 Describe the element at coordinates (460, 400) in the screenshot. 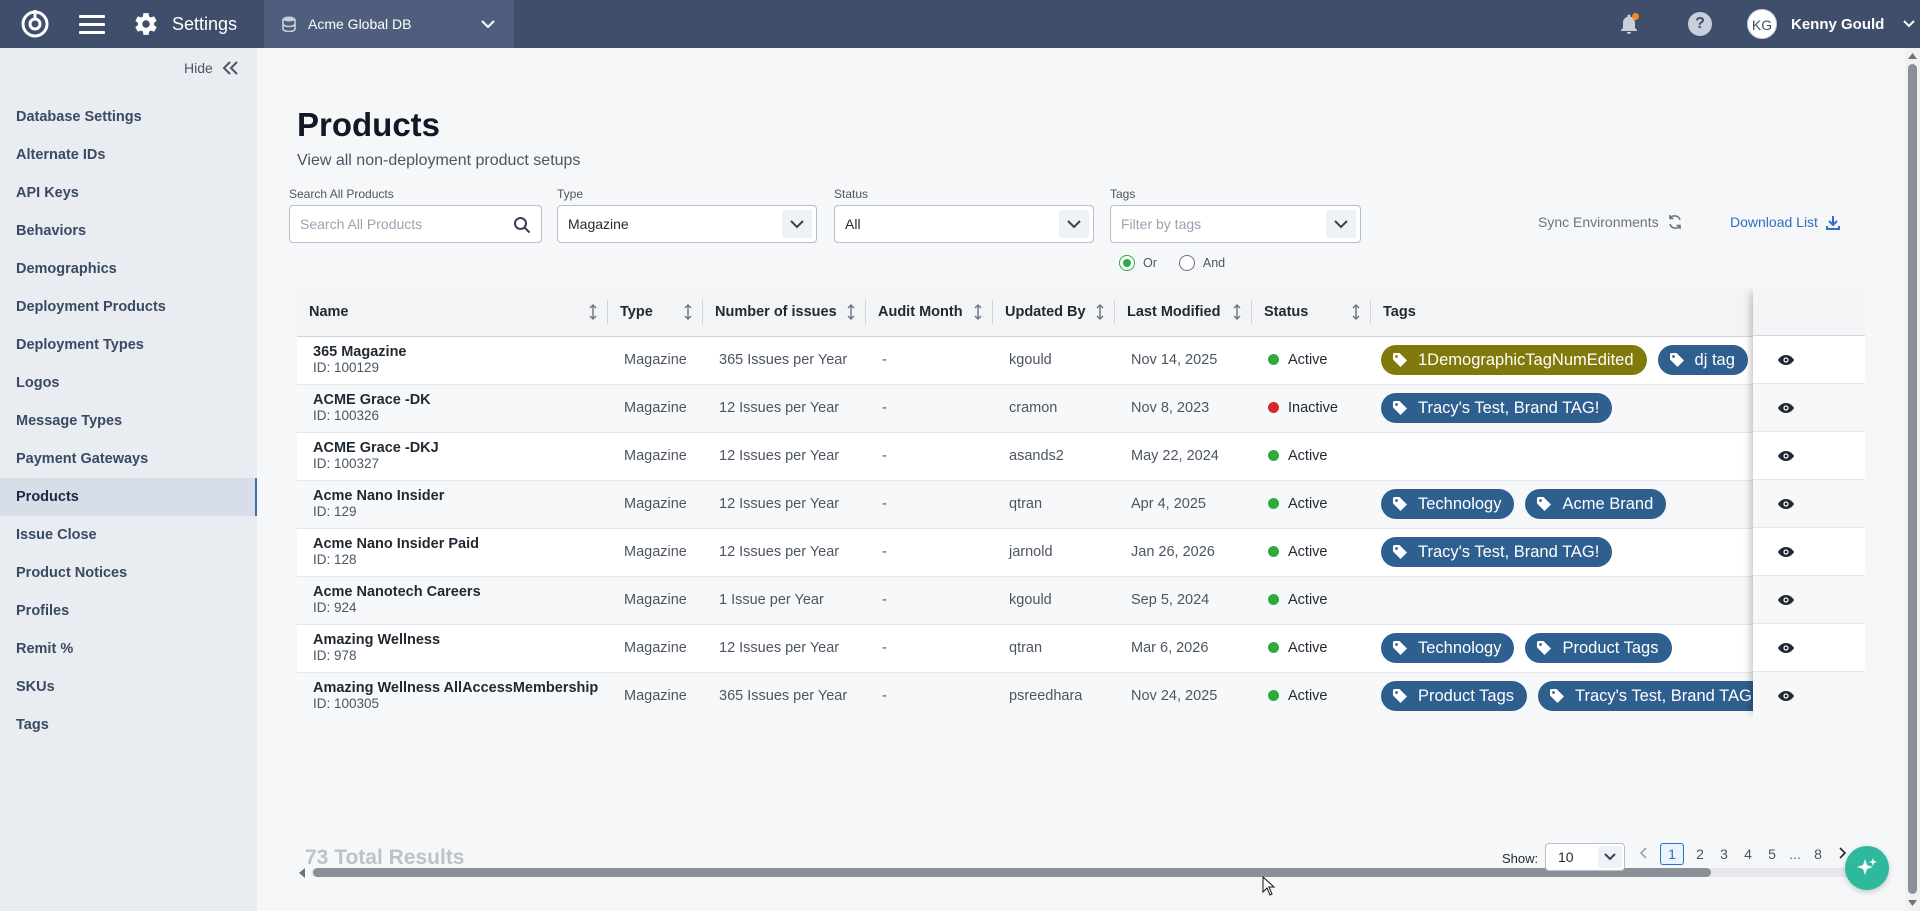

I see `product-name: ACME Grace -DK` at that location.